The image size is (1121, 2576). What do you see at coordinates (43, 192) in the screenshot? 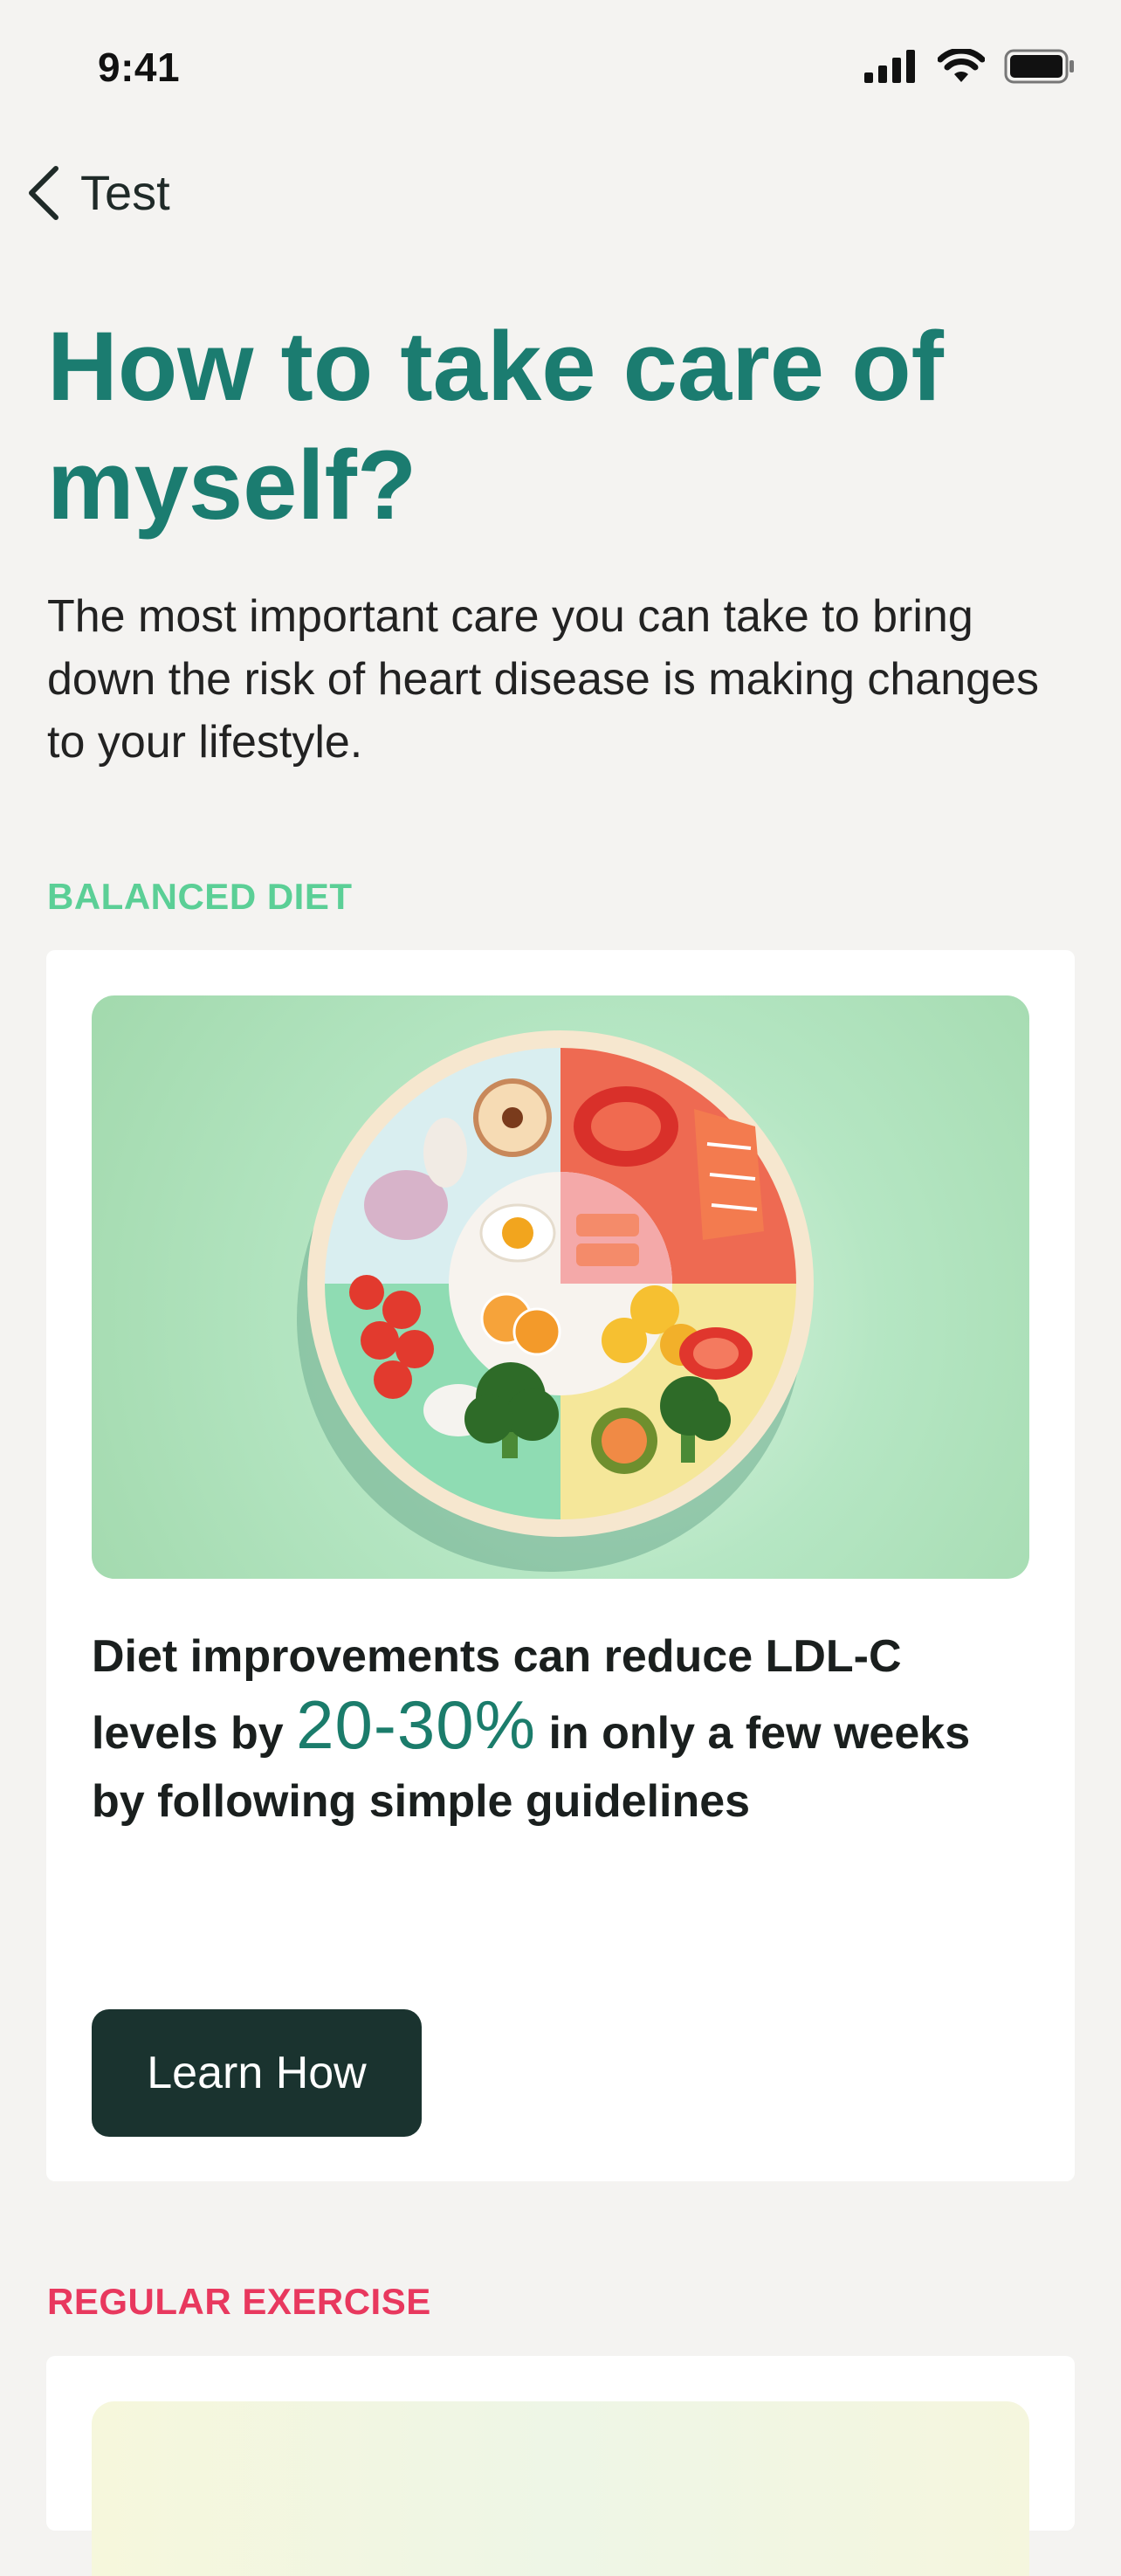
I see `chevron-left-icon` at bounding box center [43, 192].